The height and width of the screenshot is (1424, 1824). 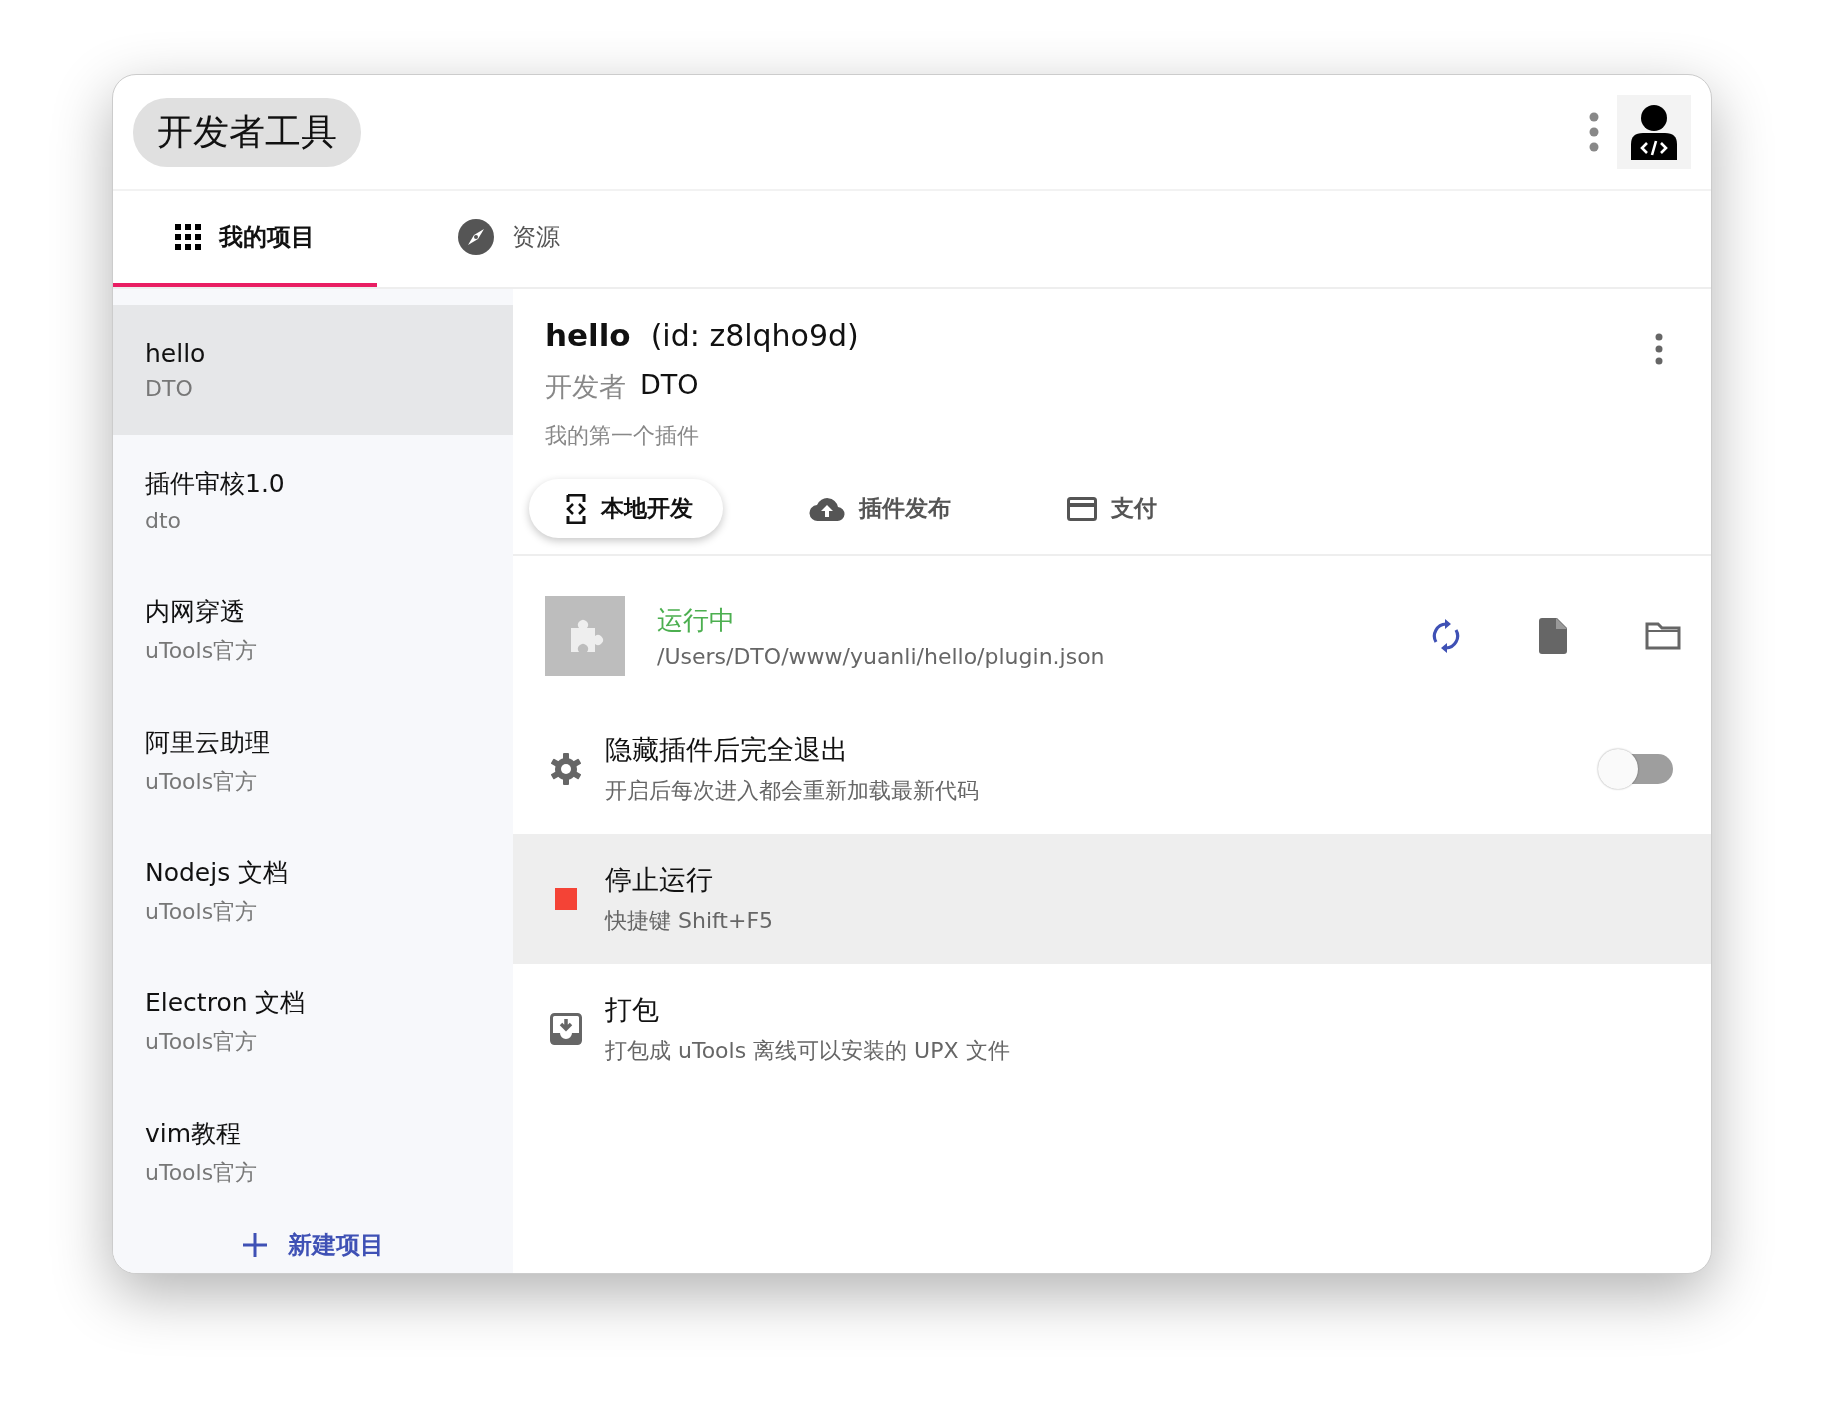 What do you see at coordinates (1109, 508) in the screenshot?
I see `section-tab: 支付` at bounding box center [1109, 508].